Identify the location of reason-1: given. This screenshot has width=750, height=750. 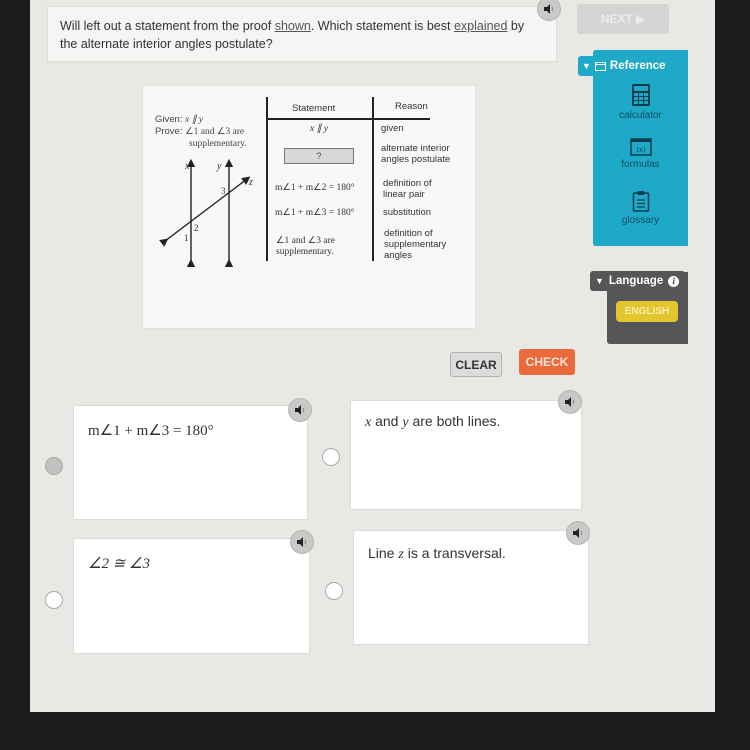
(392, 128).